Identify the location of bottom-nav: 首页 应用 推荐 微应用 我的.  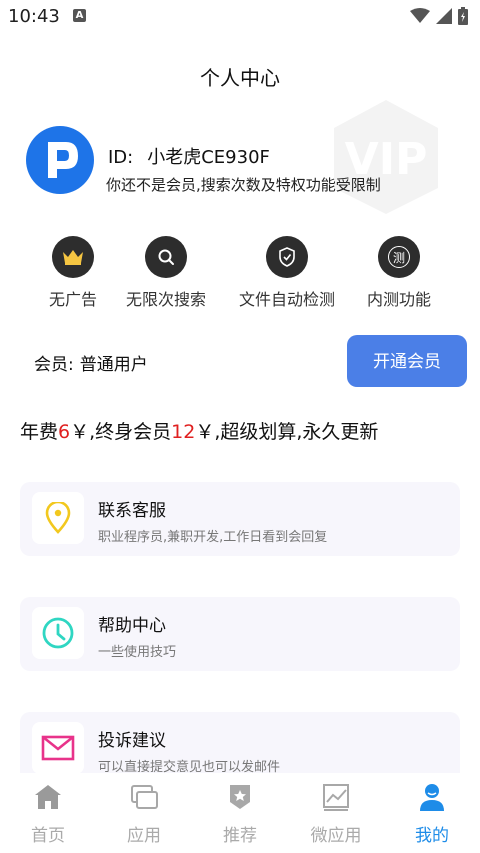
(240, 813).